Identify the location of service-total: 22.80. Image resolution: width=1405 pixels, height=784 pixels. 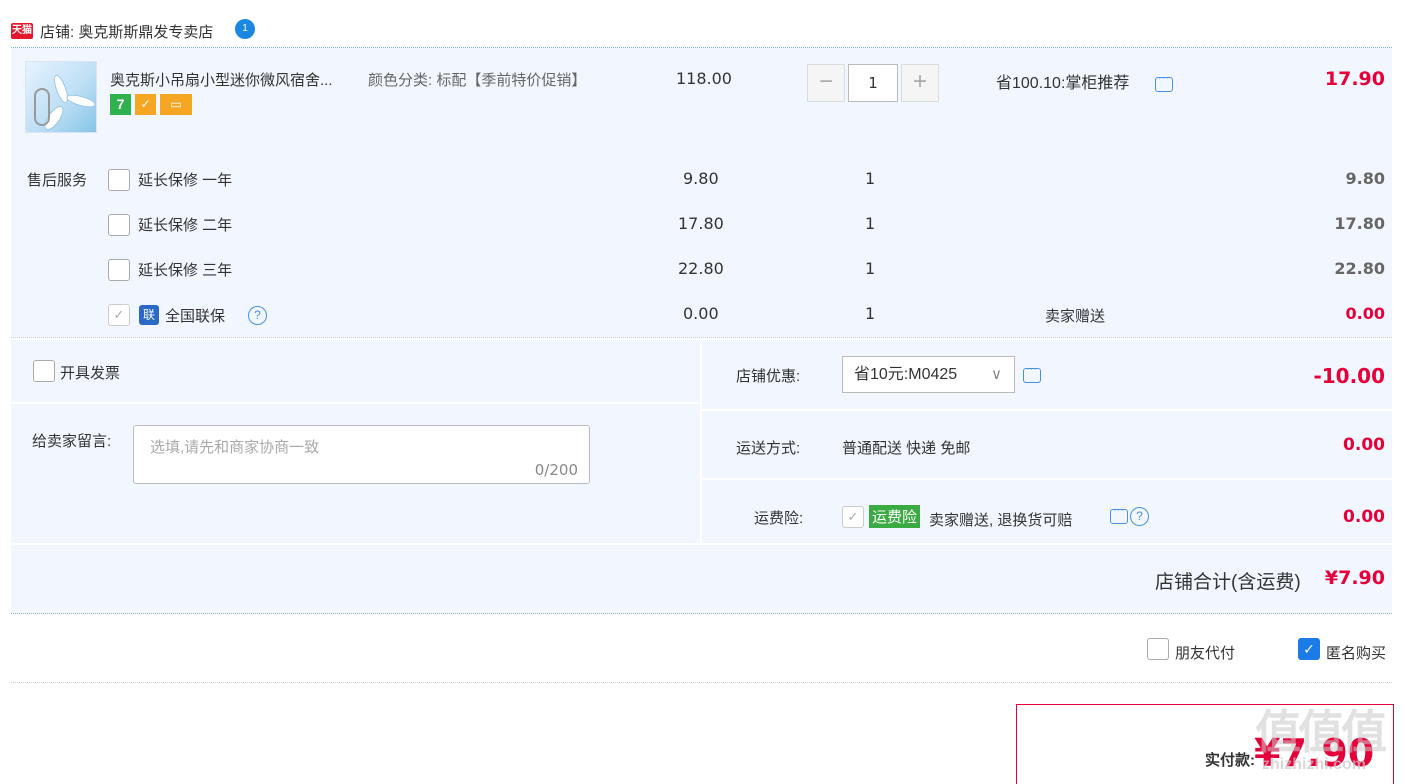
(1359, 268).